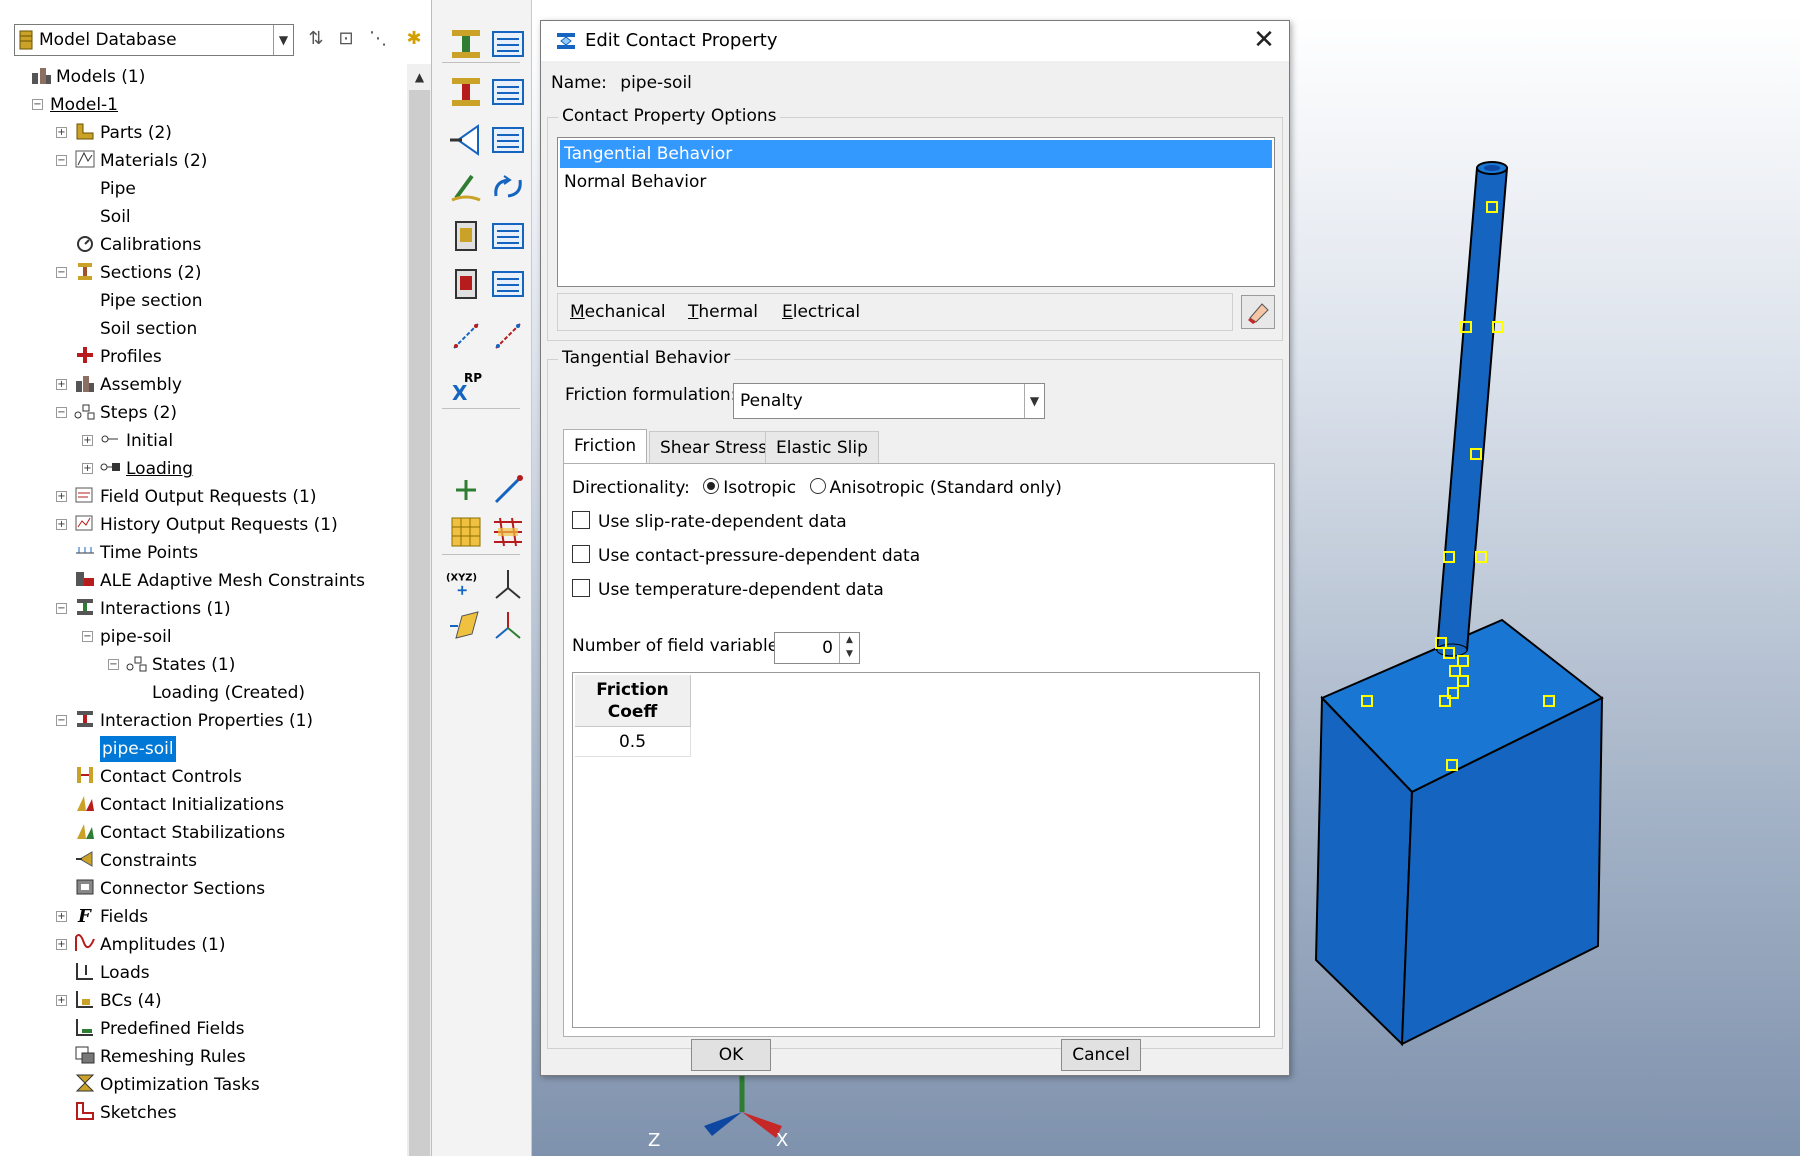  What do you see at coordinates (346, 39) in the screenshot?
I see `folder-up-icon: ⊡` at bounding box center [346, 39].